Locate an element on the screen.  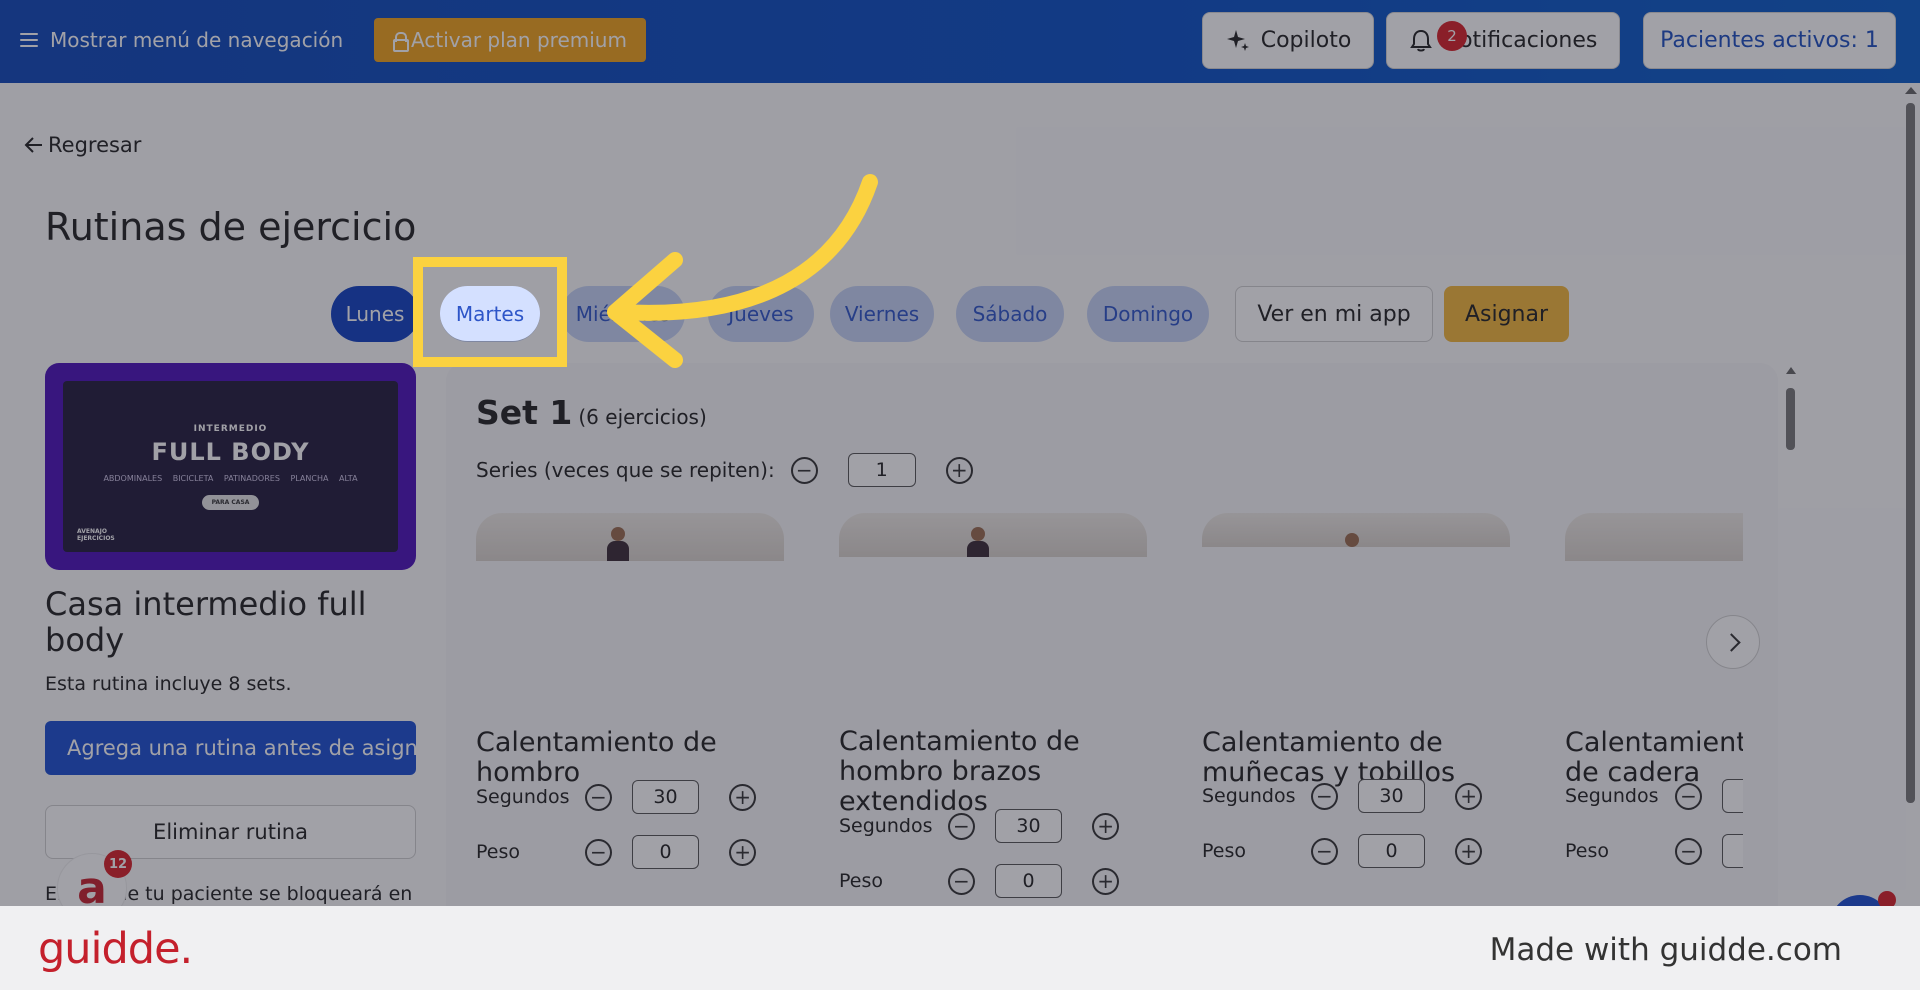
thumbnail-level: INTERMEDIO is located at coordinates (230, 428).